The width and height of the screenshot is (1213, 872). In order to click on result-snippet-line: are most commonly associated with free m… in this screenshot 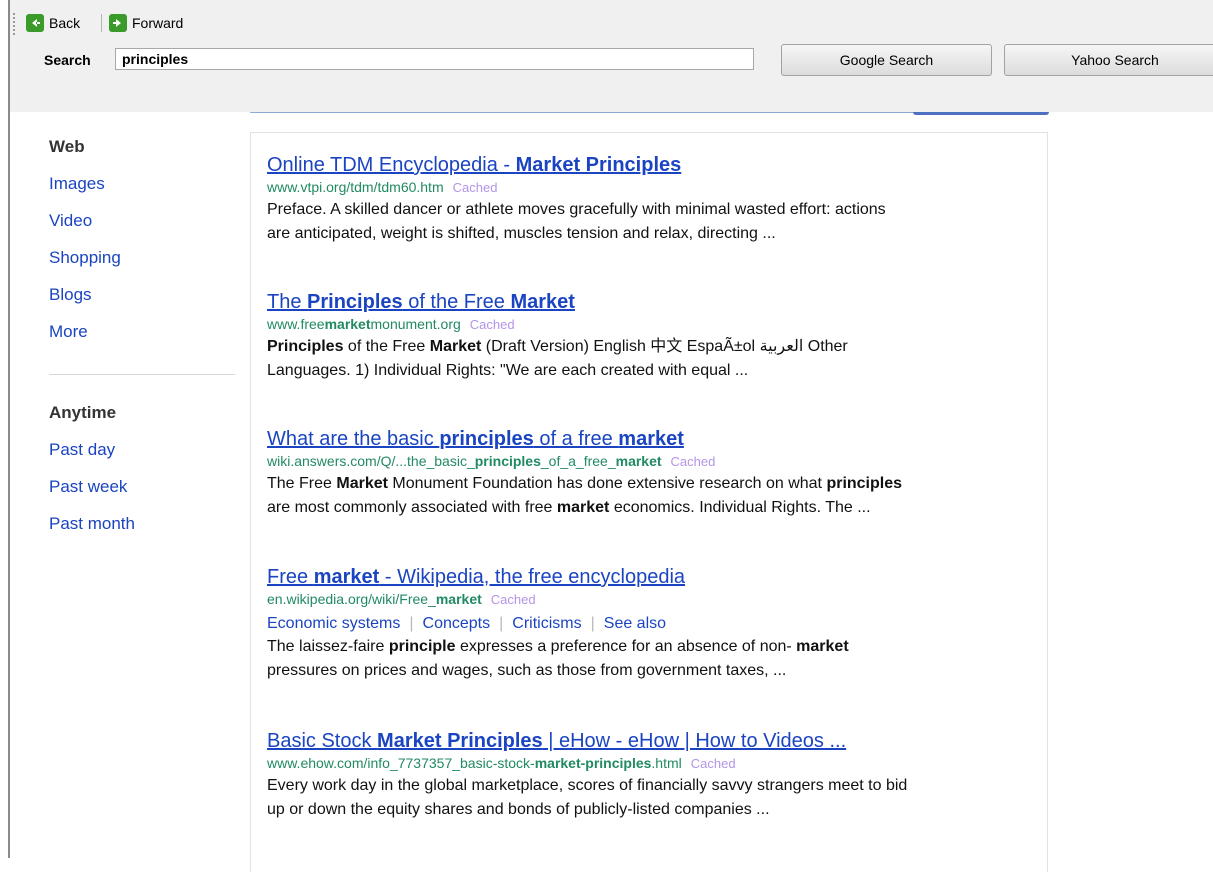, I will do `click(657, 508)`.